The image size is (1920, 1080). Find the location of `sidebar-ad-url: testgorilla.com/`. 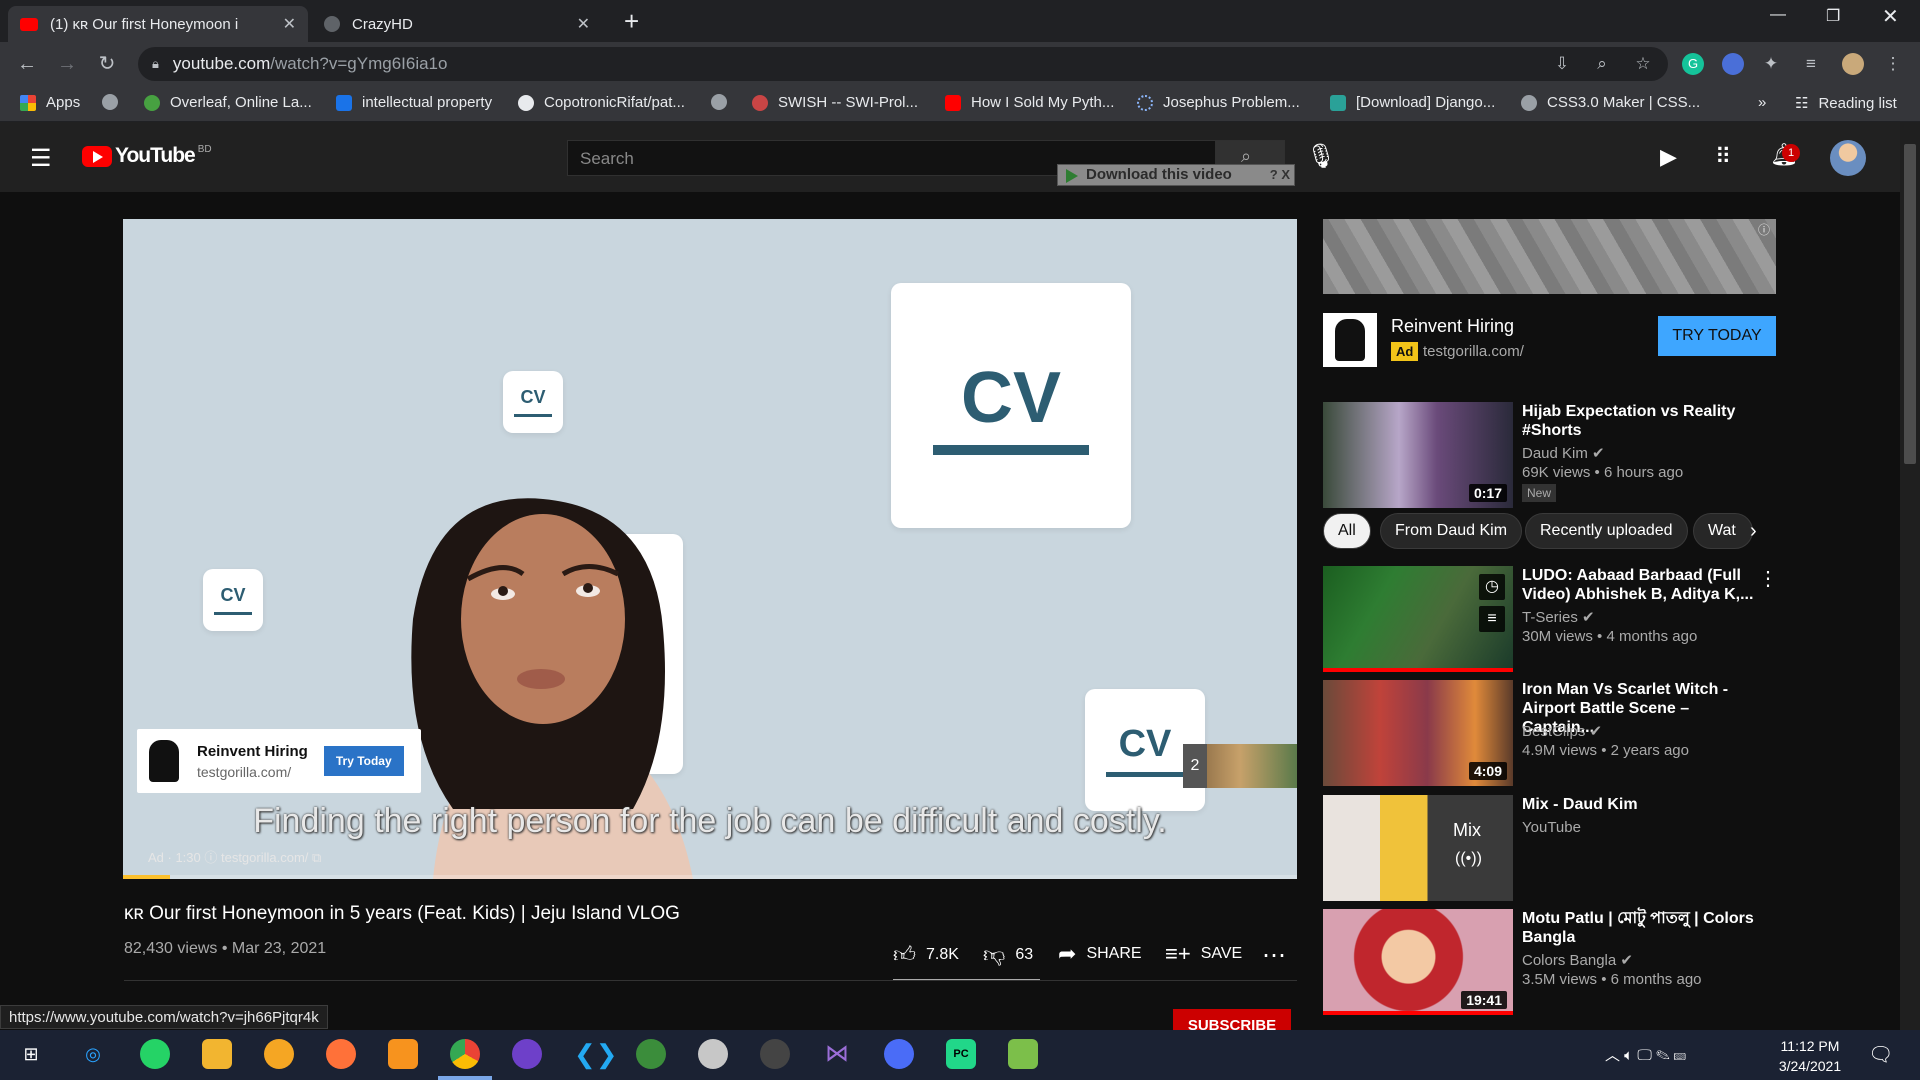

sidebar-ad-url: testgorilla.com/ is located at coordinates (1473, 351).